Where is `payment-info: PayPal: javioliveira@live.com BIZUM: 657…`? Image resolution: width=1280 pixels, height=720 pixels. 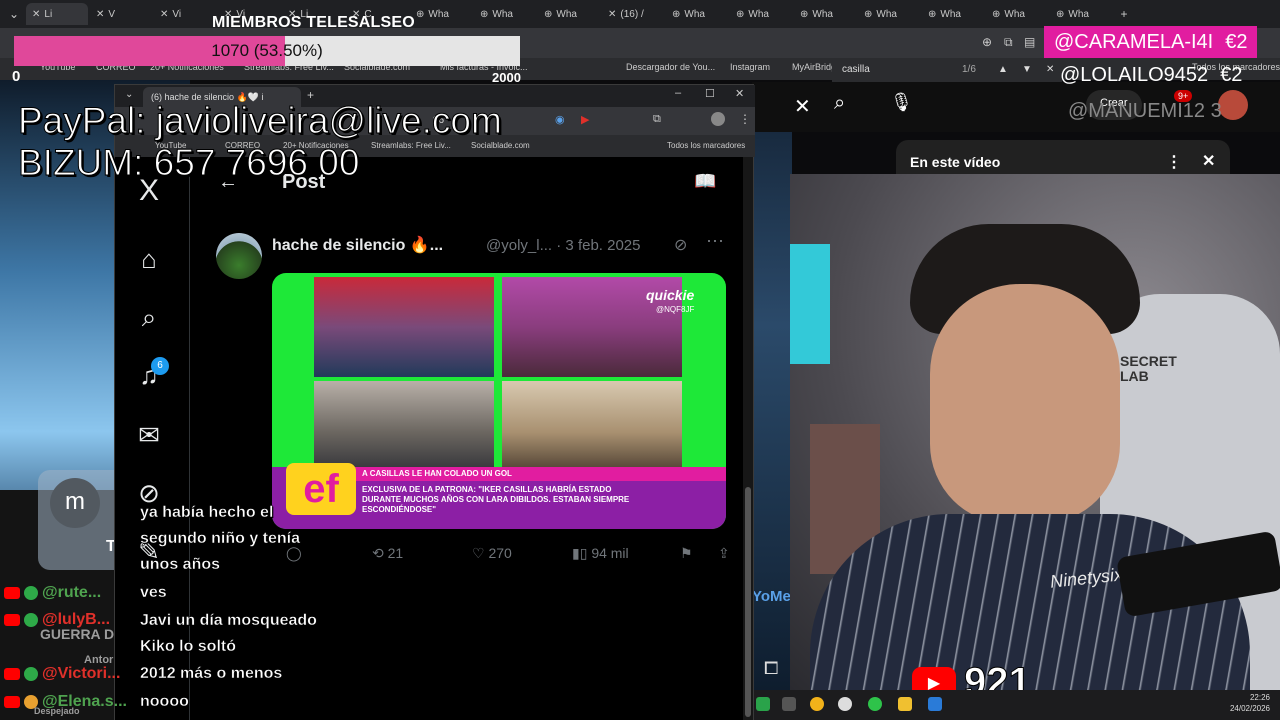 payment-info: PayPal: javioliveira@live.com BIZUM: 657… is located at coordinates (260, 142).